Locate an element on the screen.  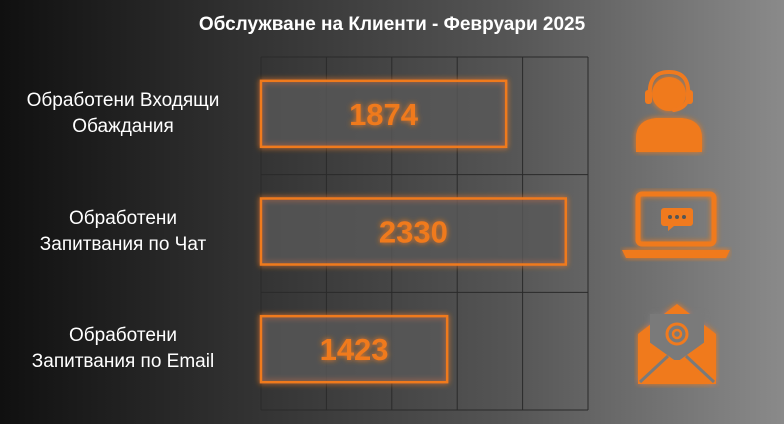
bar-value-label: 1874 is located at coordinates (384, 114).